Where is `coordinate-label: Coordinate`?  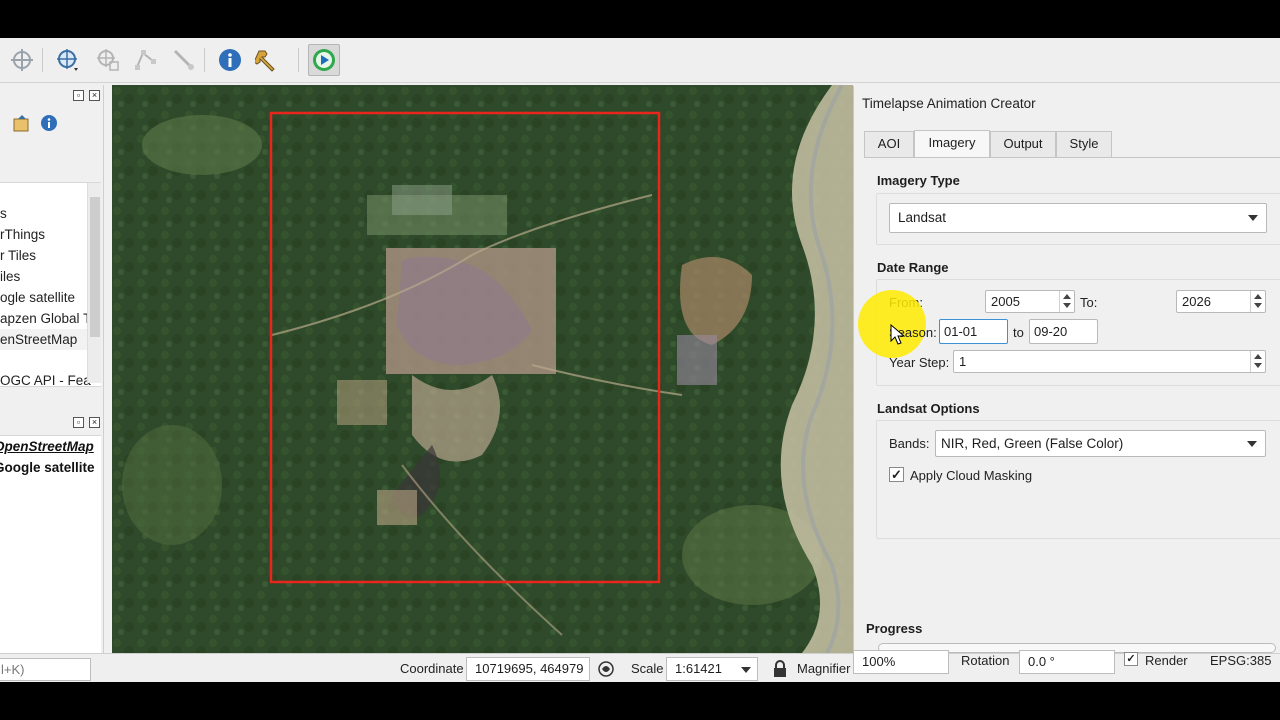
coordinate-label: Coordinate is located at coordinates (432, 668).